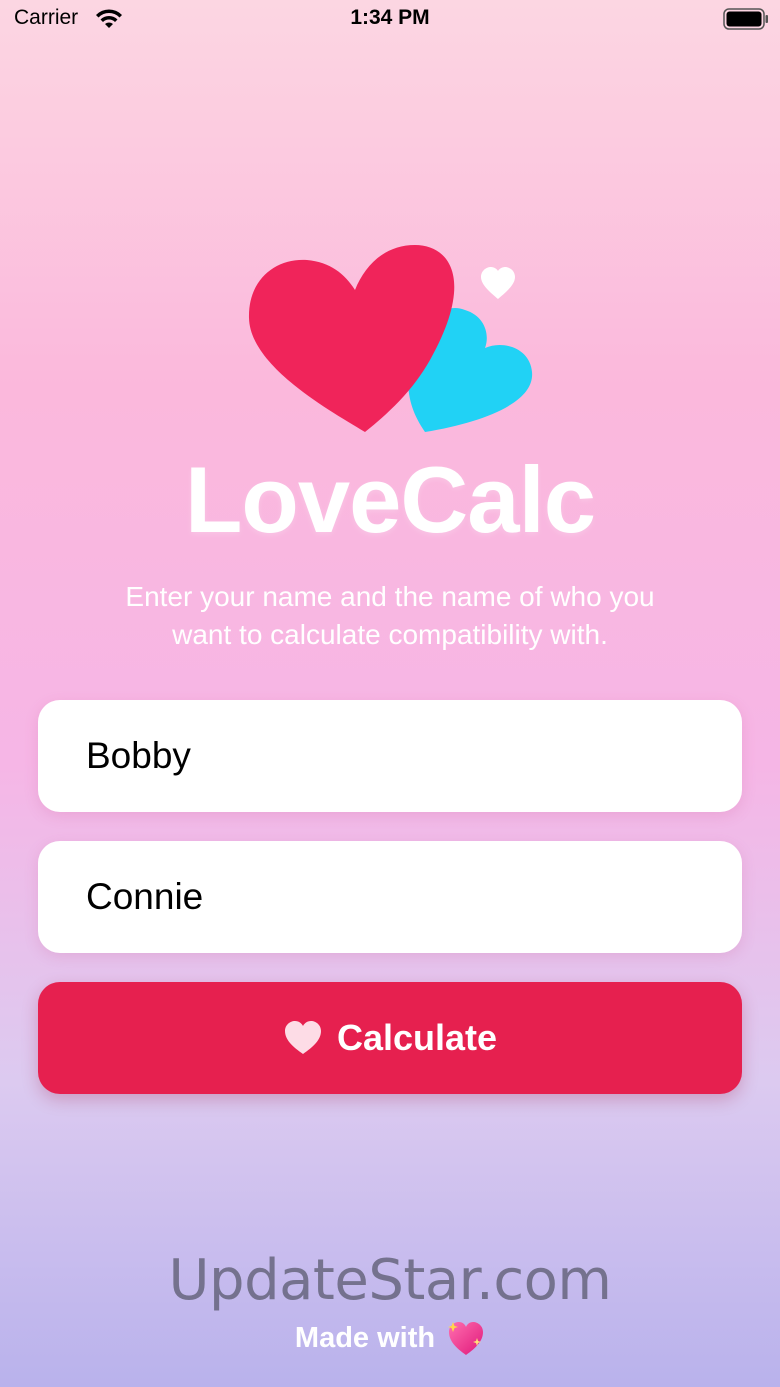 This screenshot has width=780, height=1387. Describe the element at coordinates (302, 1037) in the screenshot. I see `heart-icon` at that location.